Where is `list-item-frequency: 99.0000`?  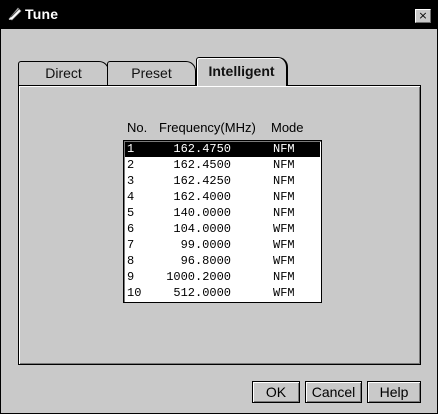 list-item-frequency: 99.0000 is located at coordinates (205, 245).